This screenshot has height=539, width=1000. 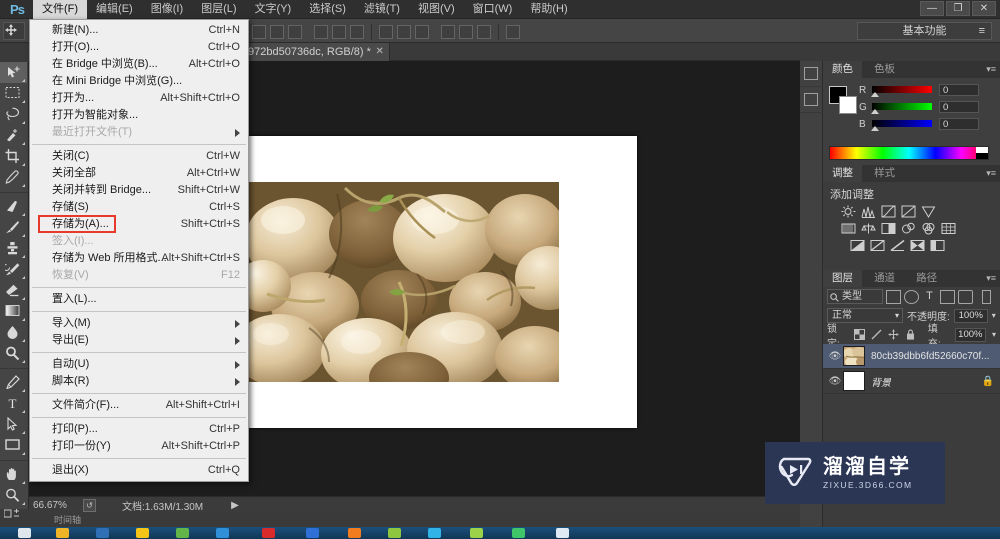 What do you see at coordinates (13, 177) in the screenshot?
I see `eyedropper-tool` at bounding box center [13, 177].